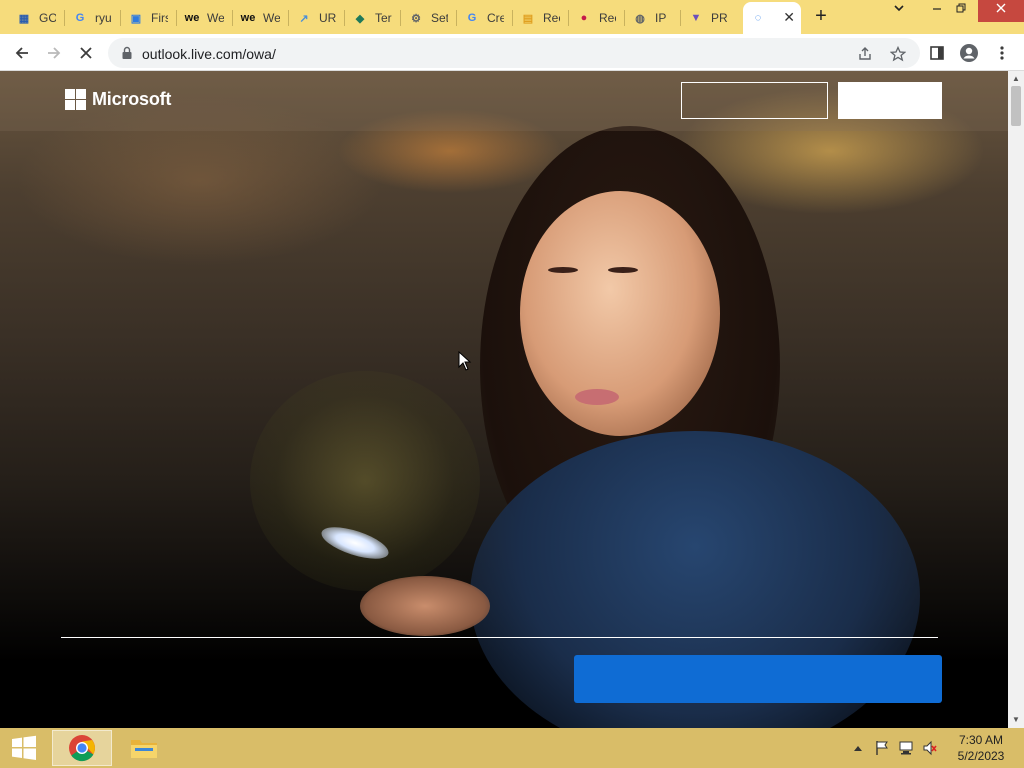  I want to click on globe-icon: ◍, so click(640, 18).